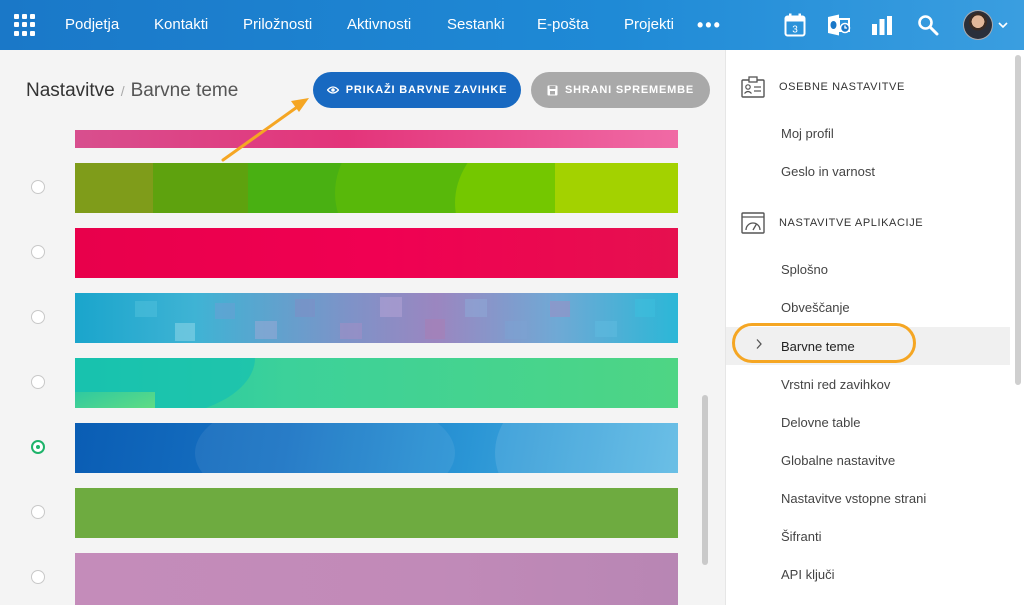  Describe the element at coordinates (801, 536) in the screenshot. I see `sidebar-item-code-lists: Šifranti` at that location.